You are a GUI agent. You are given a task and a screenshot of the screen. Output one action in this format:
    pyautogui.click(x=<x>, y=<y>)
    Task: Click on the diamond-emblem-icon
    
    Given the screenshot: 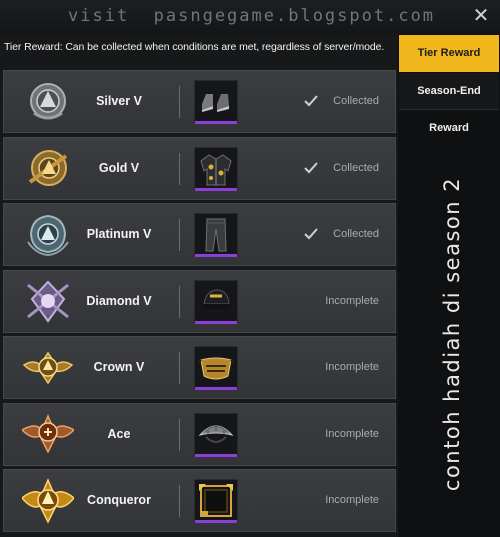 What is the action you would take?
    pyautogui.click(x=48, y=301)
    